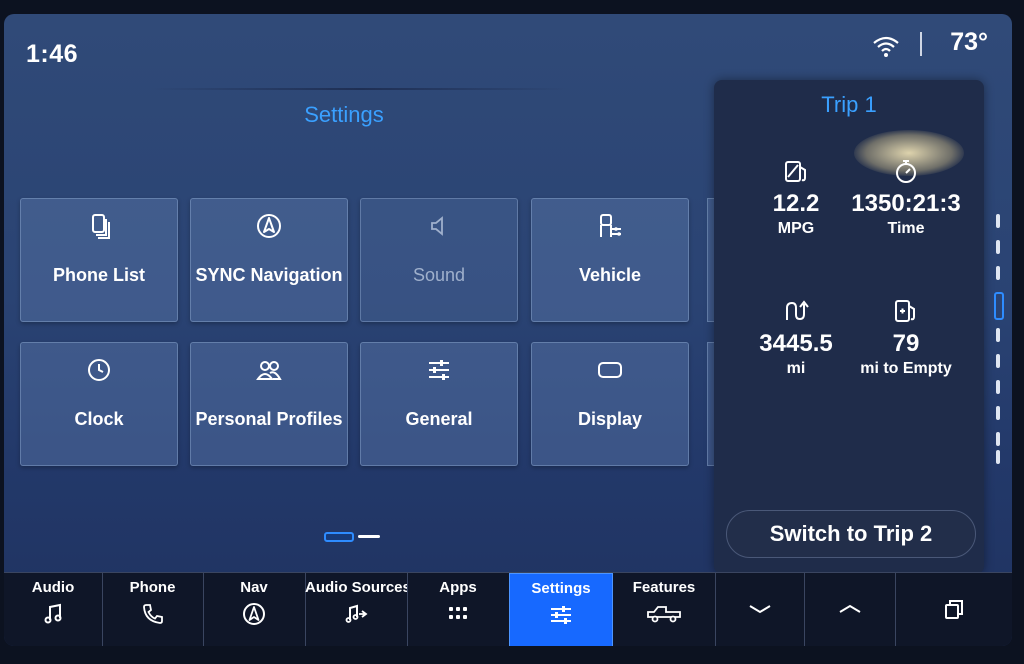 The height and width of the screenshot is (664, 1024). I want to click on page-dot, so click(369, 536).